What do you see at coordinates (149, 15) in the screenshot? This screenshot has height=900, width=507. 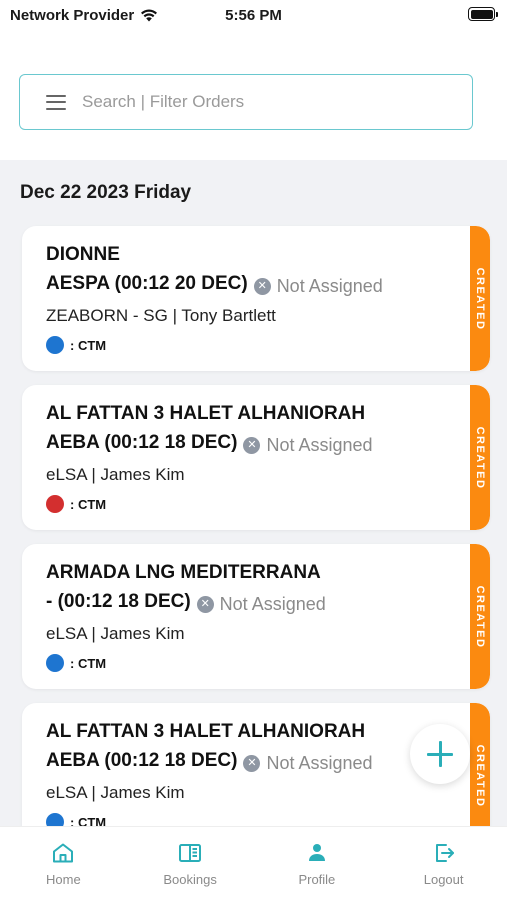 I see `wifi-icon` at bounding box center [149, 15].